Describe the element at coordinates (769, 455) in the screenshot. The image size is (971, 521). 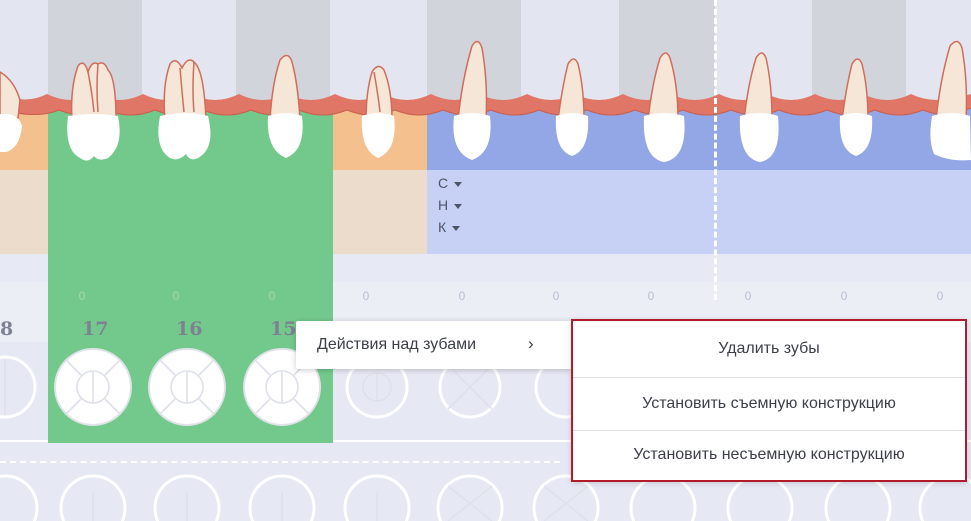
I see `menu-item-install-fixed: Установить несъемную конструкцию` at that location.